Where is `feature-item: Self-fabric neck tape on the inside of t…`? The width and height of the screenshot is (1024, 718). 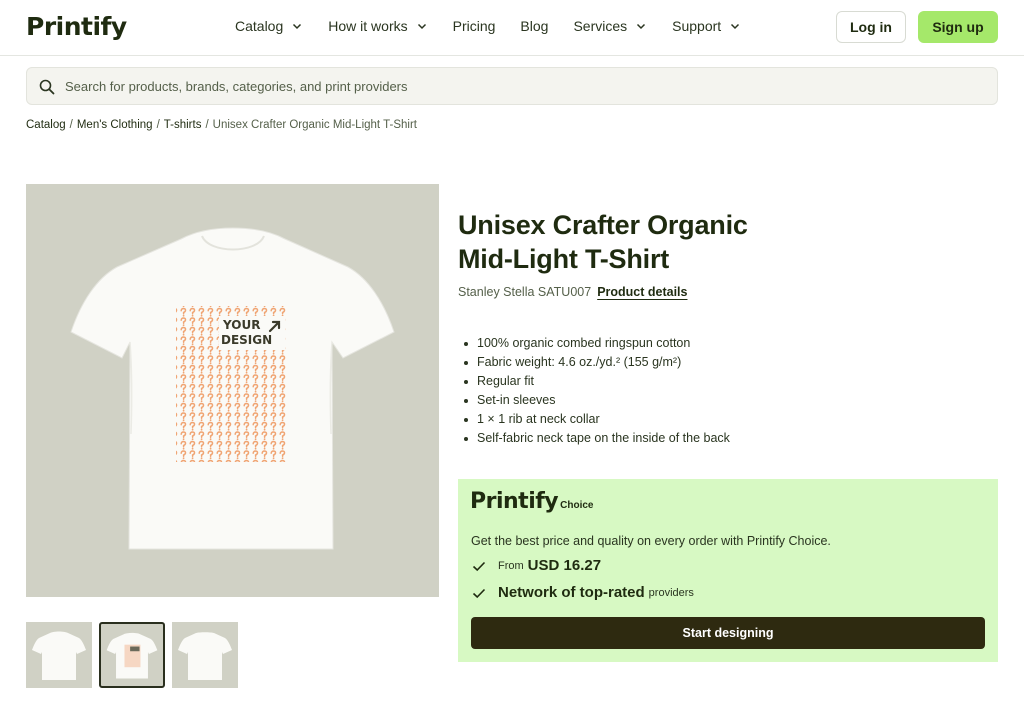
feature-item: Self-fabric neck tape on the inside of t… is located at coordinates (597, 438).